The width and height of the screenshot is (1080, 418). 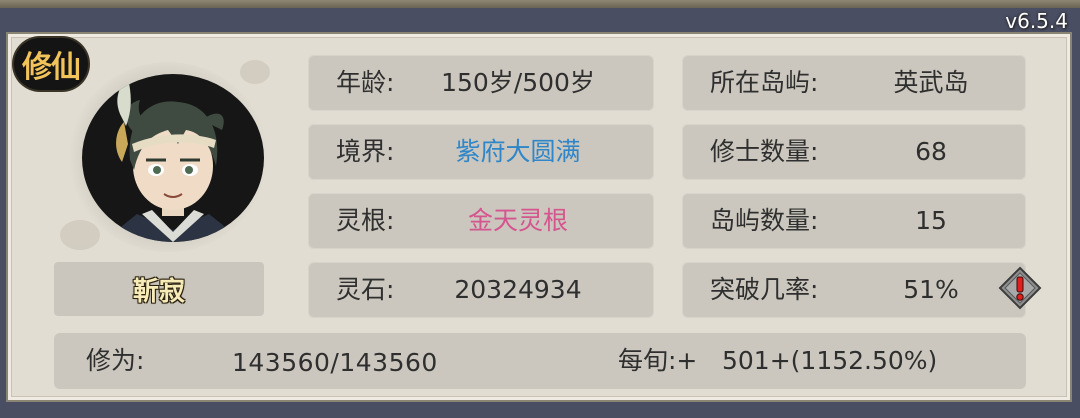 I want to click on cultivation-rate-label: 每旬:+, so click(x=658, y=360).